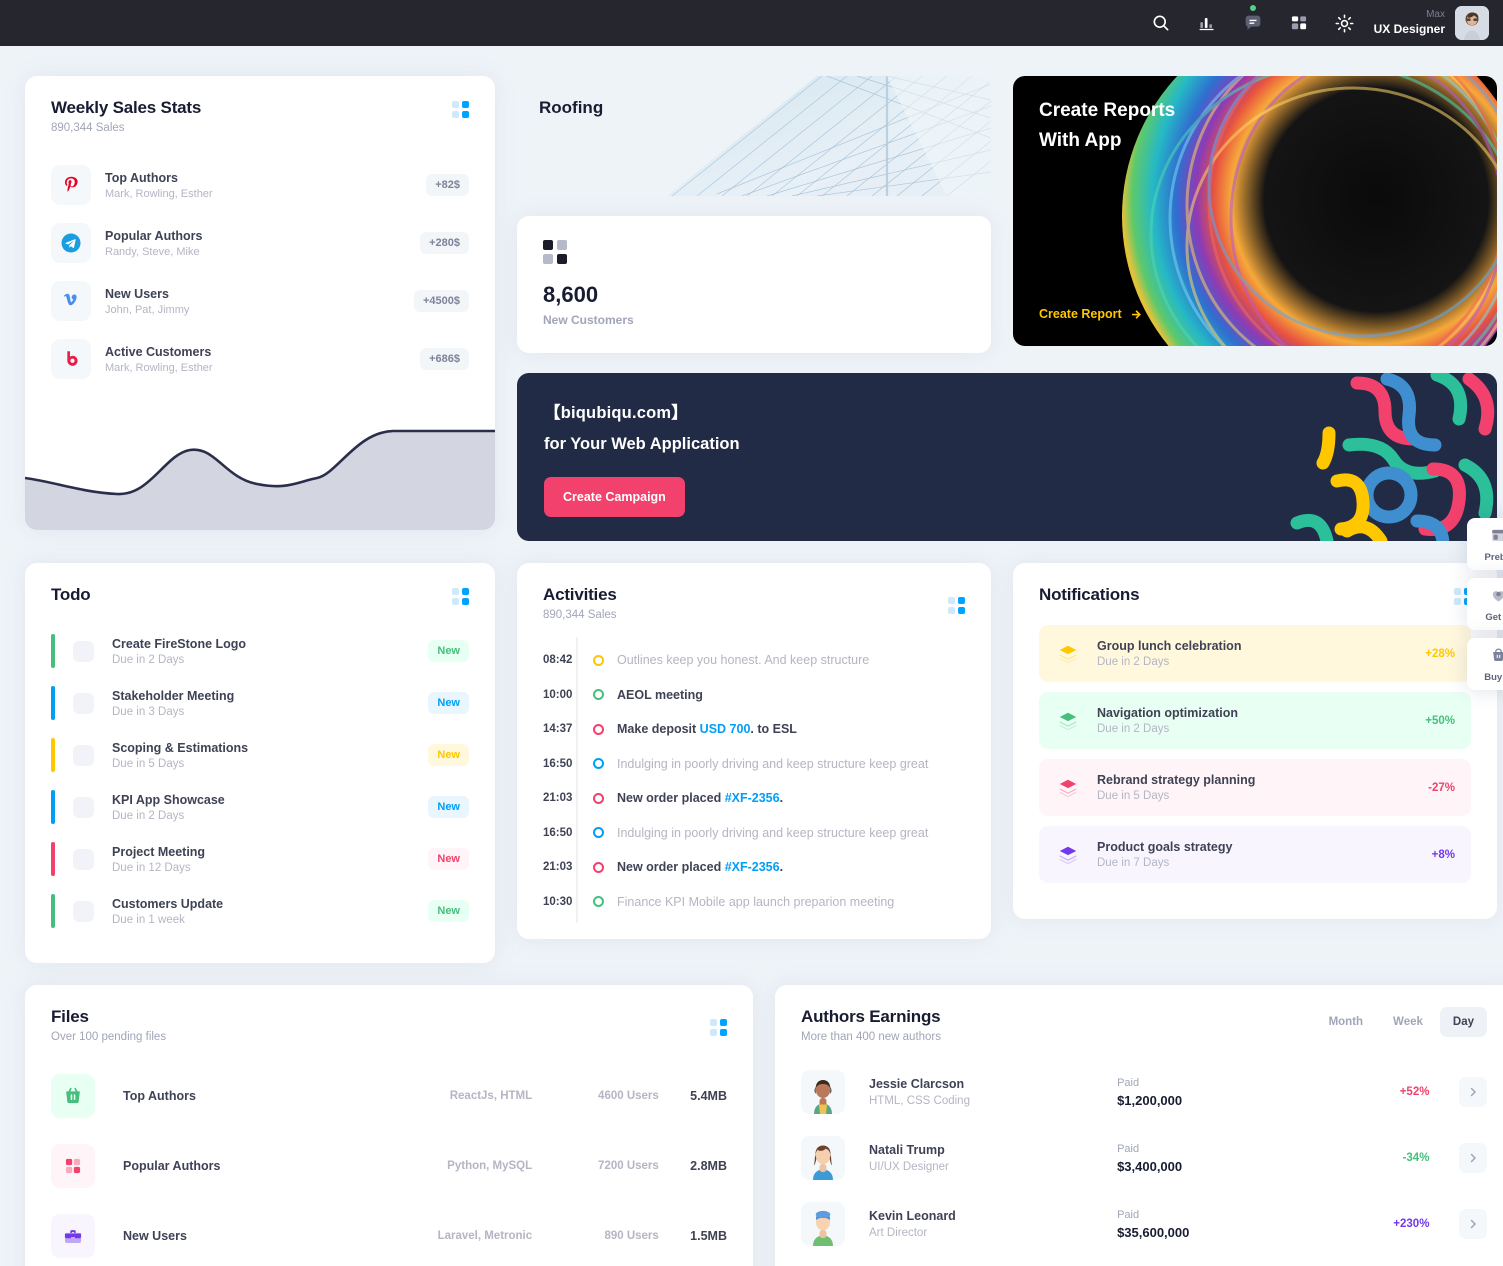 The image size is (1503, 1266). I want to click on file-name: New Users, so click(155, 1236).